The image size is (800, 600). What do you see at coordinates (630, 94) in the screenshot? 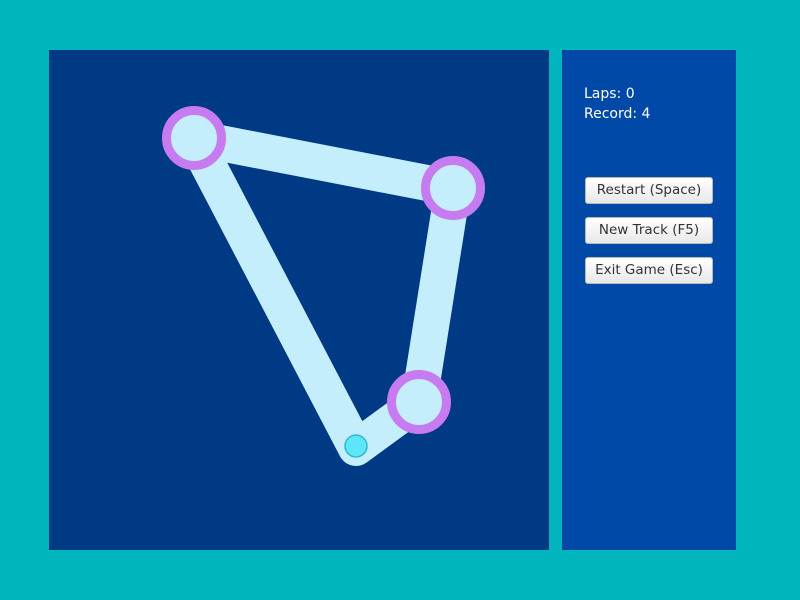
I see `laps-value: 0` at bounding box center [630, 94].